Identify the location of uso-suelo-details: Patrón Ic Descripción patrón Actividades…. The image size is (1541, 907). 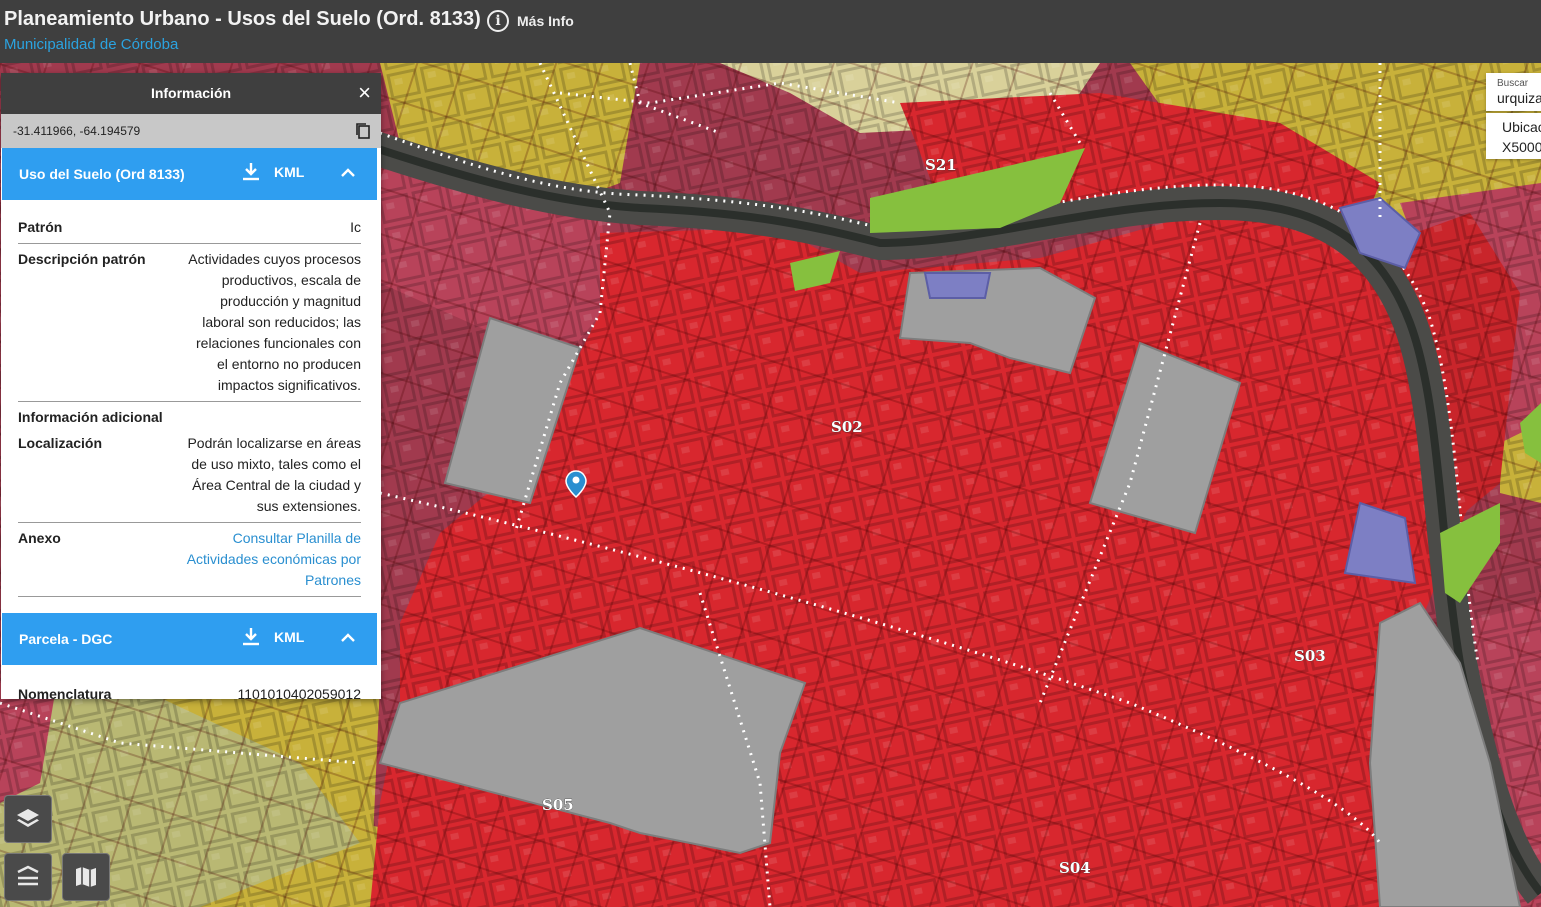
(191, 398).